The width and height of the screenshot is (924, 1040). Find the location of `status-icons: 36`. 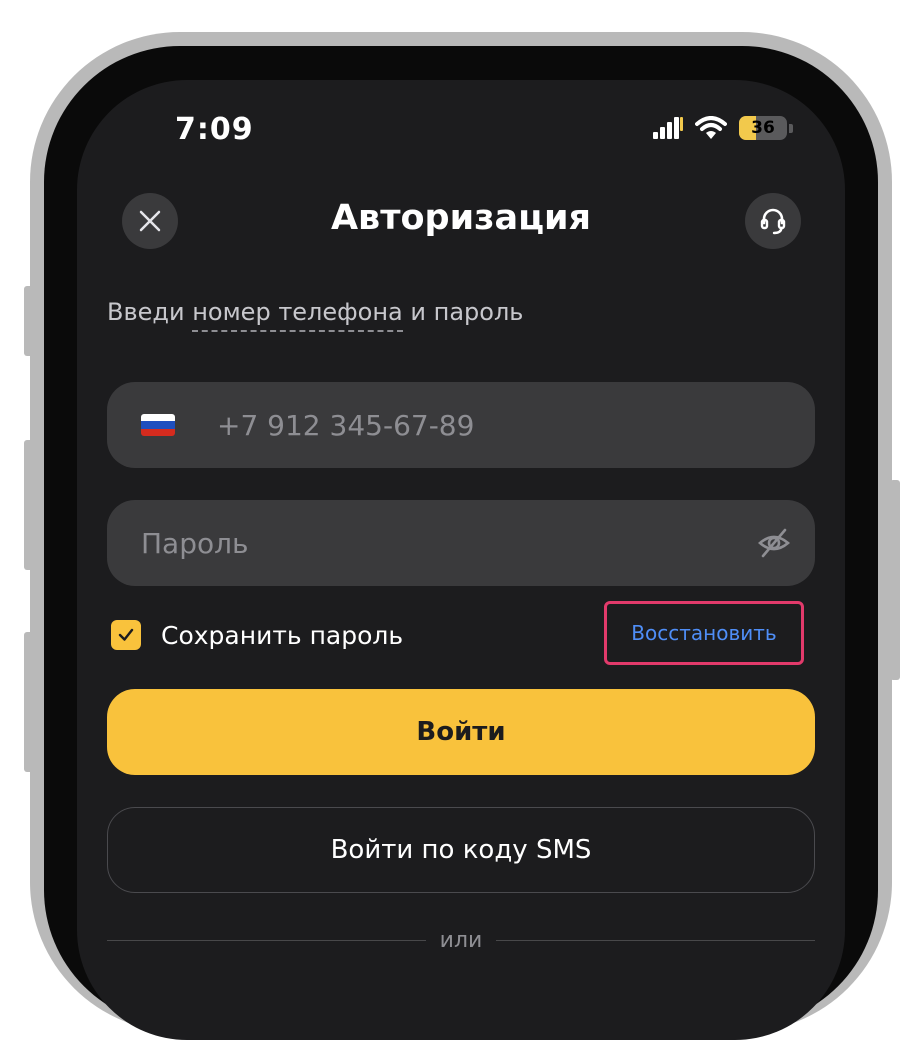

status-icons: 36 is located at coordinates (723, 128).